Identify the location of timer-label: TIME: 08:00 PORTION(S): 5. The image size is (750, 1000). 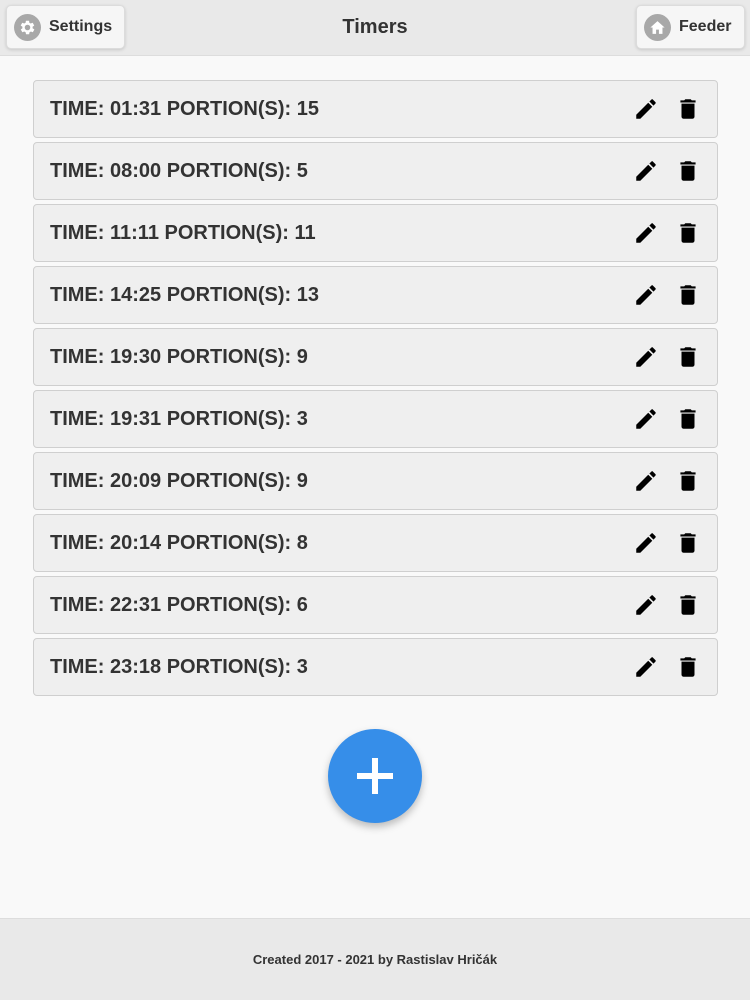
(179, 170).